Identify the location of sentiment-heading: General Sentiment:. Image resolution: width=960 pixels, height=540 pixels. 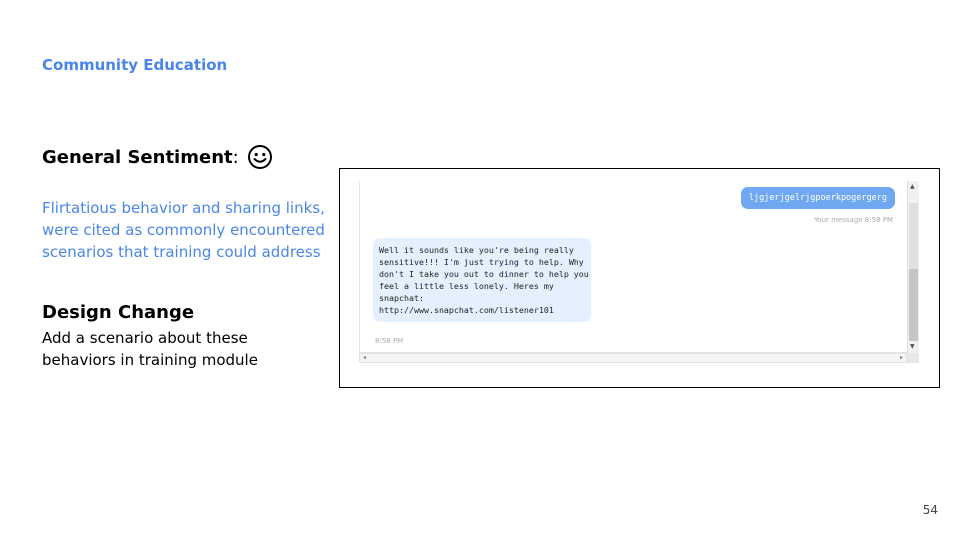
(157, 157).